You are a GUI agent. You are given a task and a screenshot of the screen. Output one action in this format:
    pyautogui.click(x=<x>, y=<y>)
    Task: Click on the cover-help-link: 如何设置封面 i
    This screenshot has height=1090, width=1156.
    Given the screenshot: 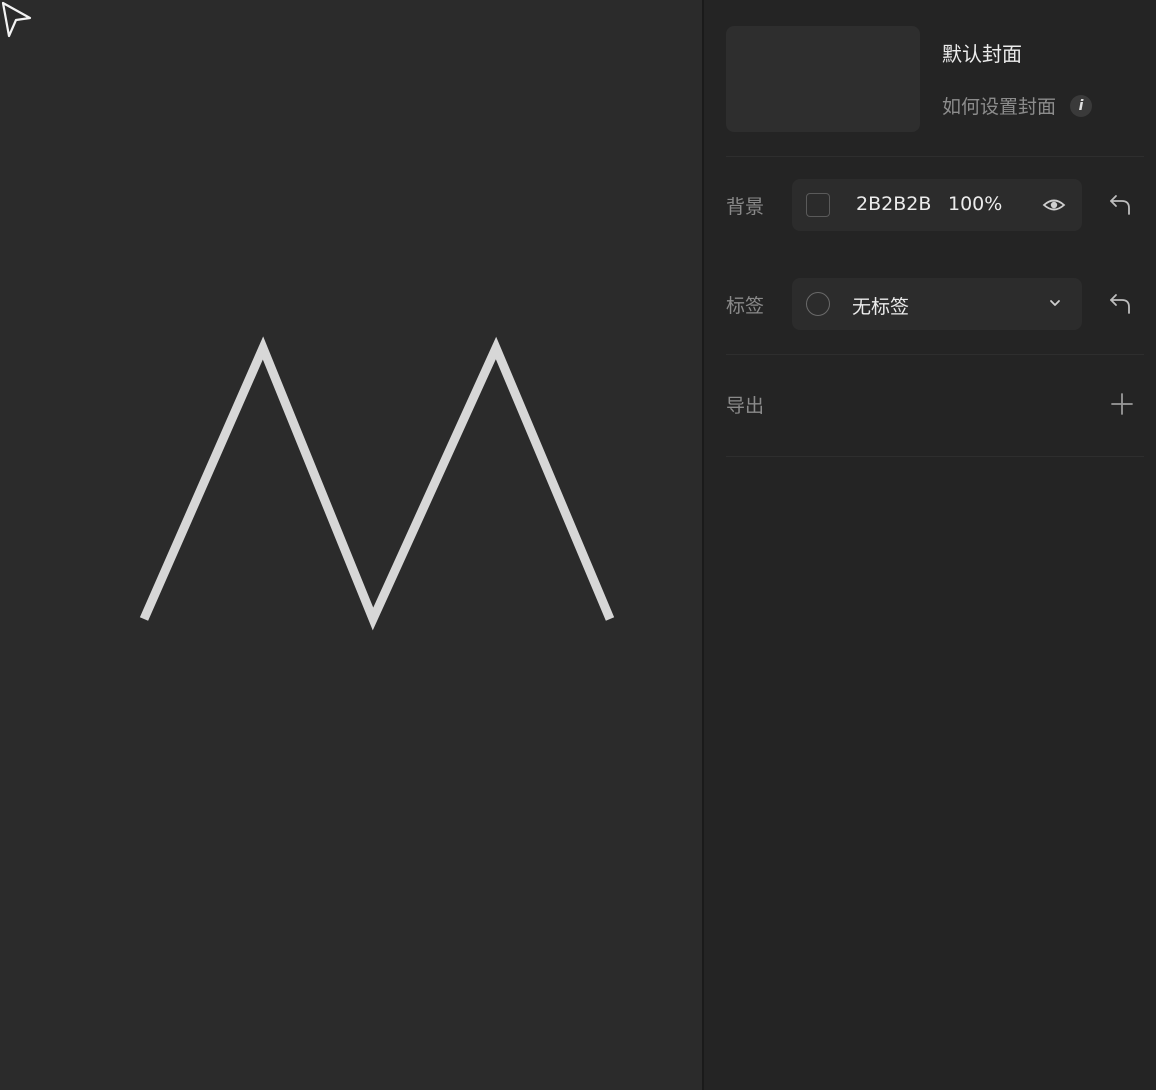 What is the action you would take?
    pyautogui.click(x=1017, y=105)
    